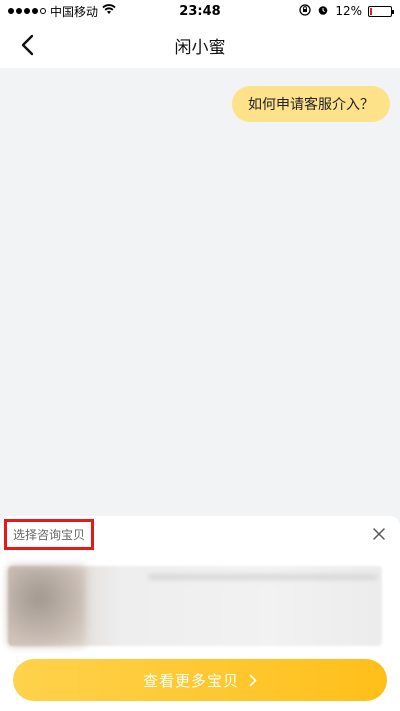 The image size is (400, 711). I want to click on chevron-left-icon, so click(27, 45).